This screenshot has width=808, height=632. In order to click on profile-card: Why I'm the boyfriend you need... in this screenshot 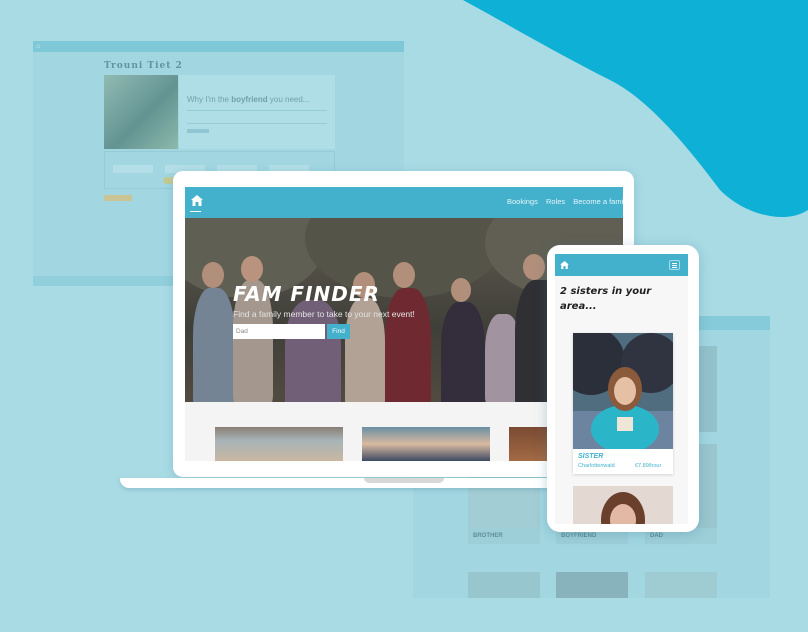, I will do `click(257, 112)`.